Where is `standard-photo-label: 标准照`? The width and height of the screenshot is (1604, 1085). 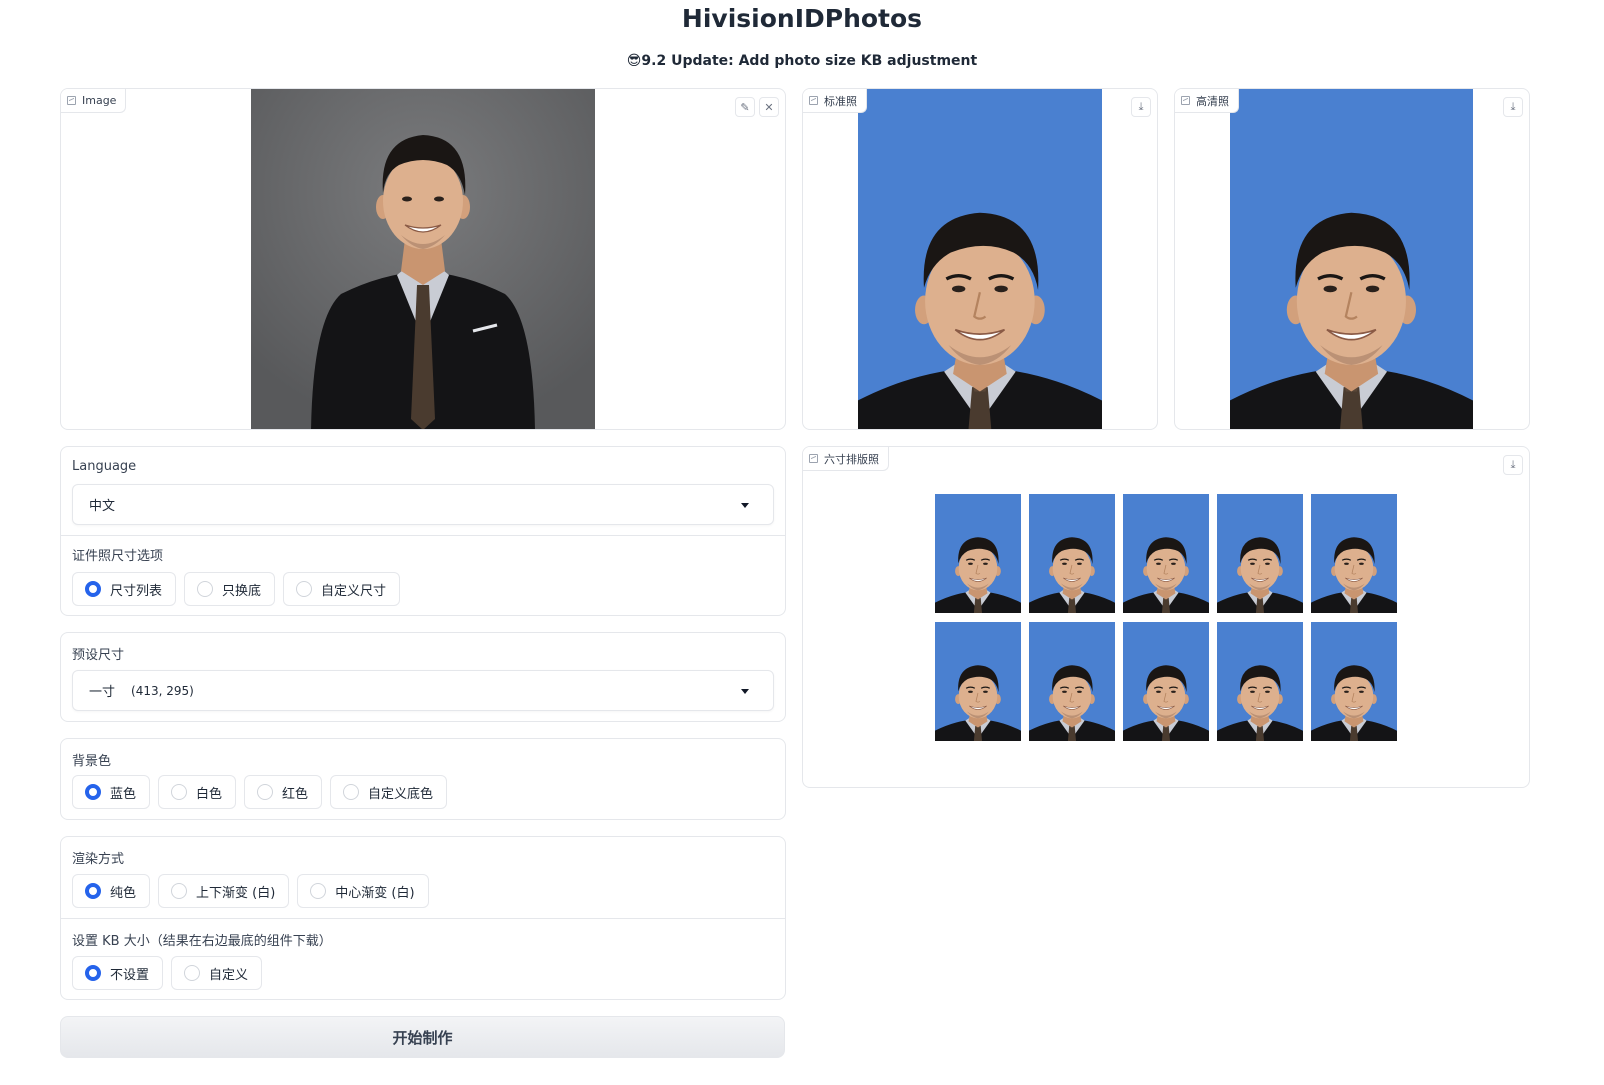
standard-photo-label: 标准照 is located at coordinates (835, 101).